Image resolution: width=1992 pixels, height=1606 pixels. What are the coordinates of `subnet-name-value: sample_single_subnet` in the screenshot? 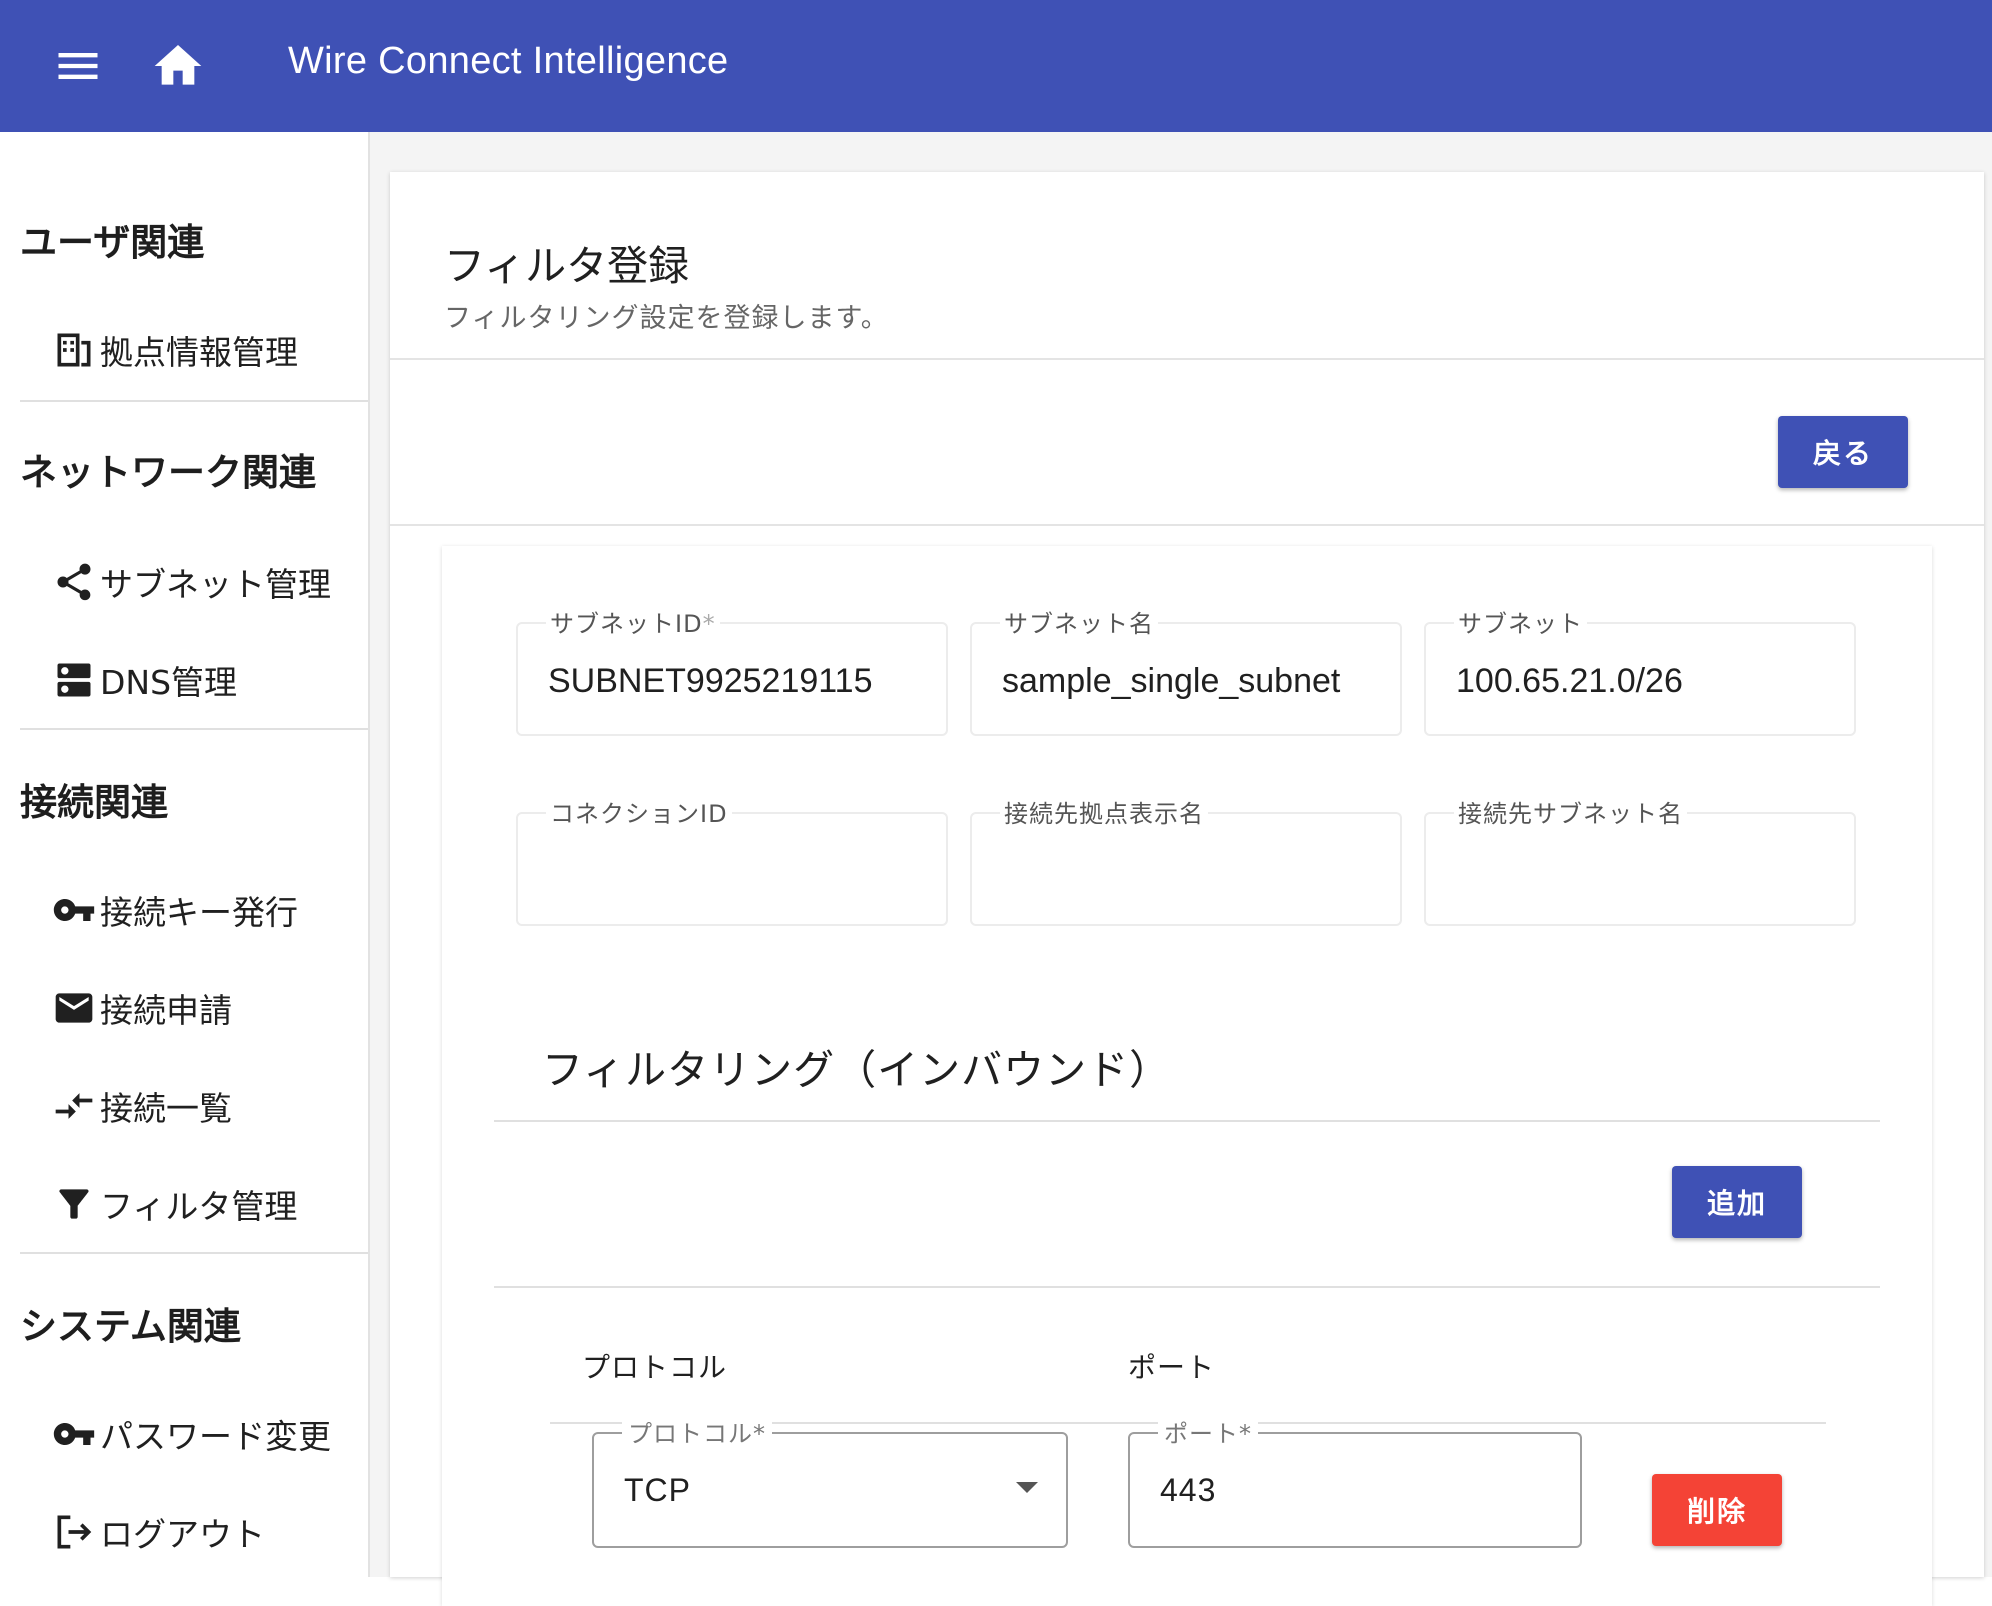 It's located at (1171, 681).